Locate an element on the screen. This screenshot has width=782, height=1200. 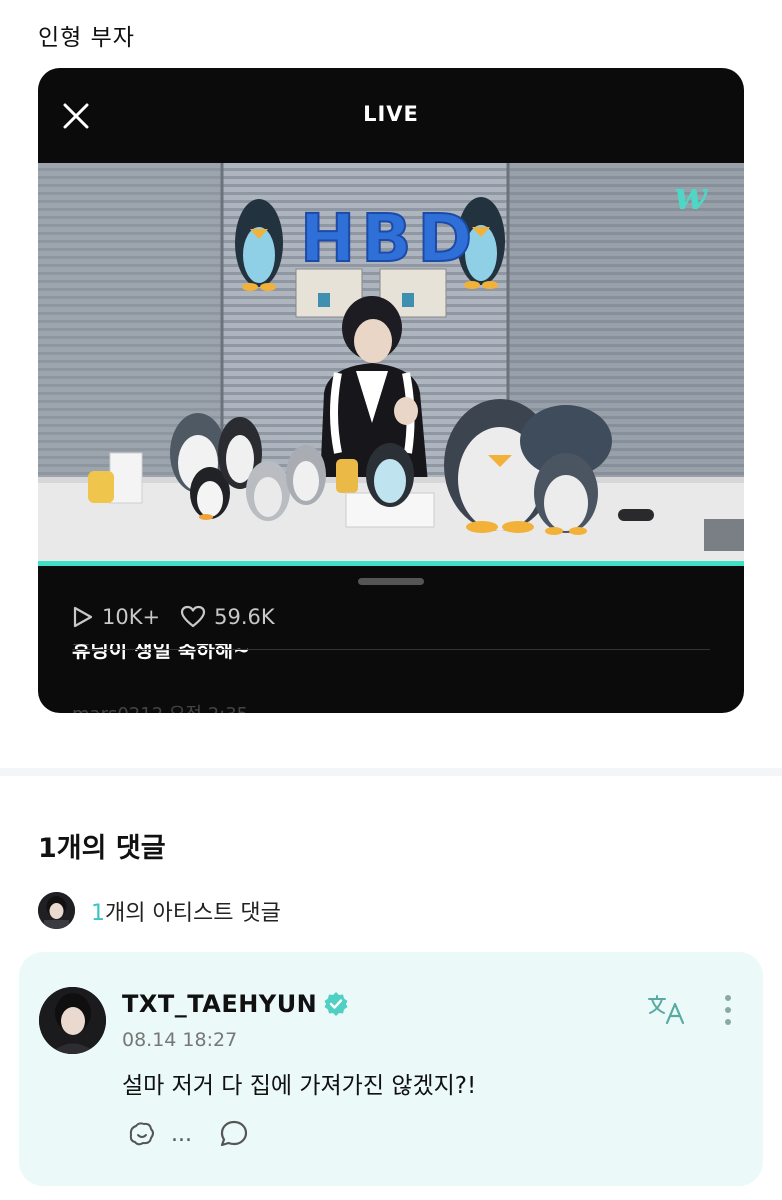
avatar is located at coordinates (72, 1020).